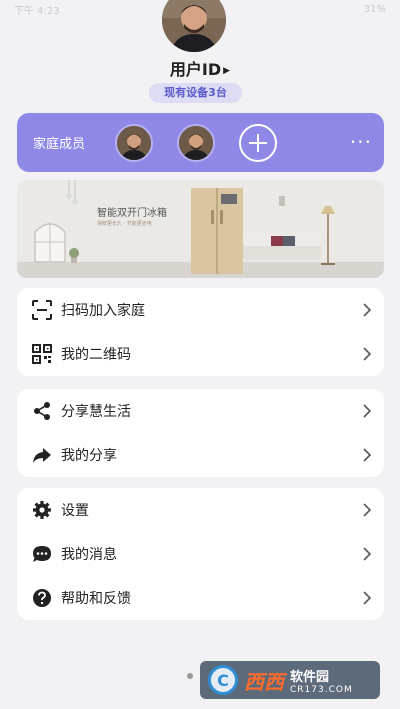 The width and height of the screenshot is (400, 709). What do you see at coordinates (42, 598) in the screenshot?
I see `help-icon` at bounding box center [42, 598].